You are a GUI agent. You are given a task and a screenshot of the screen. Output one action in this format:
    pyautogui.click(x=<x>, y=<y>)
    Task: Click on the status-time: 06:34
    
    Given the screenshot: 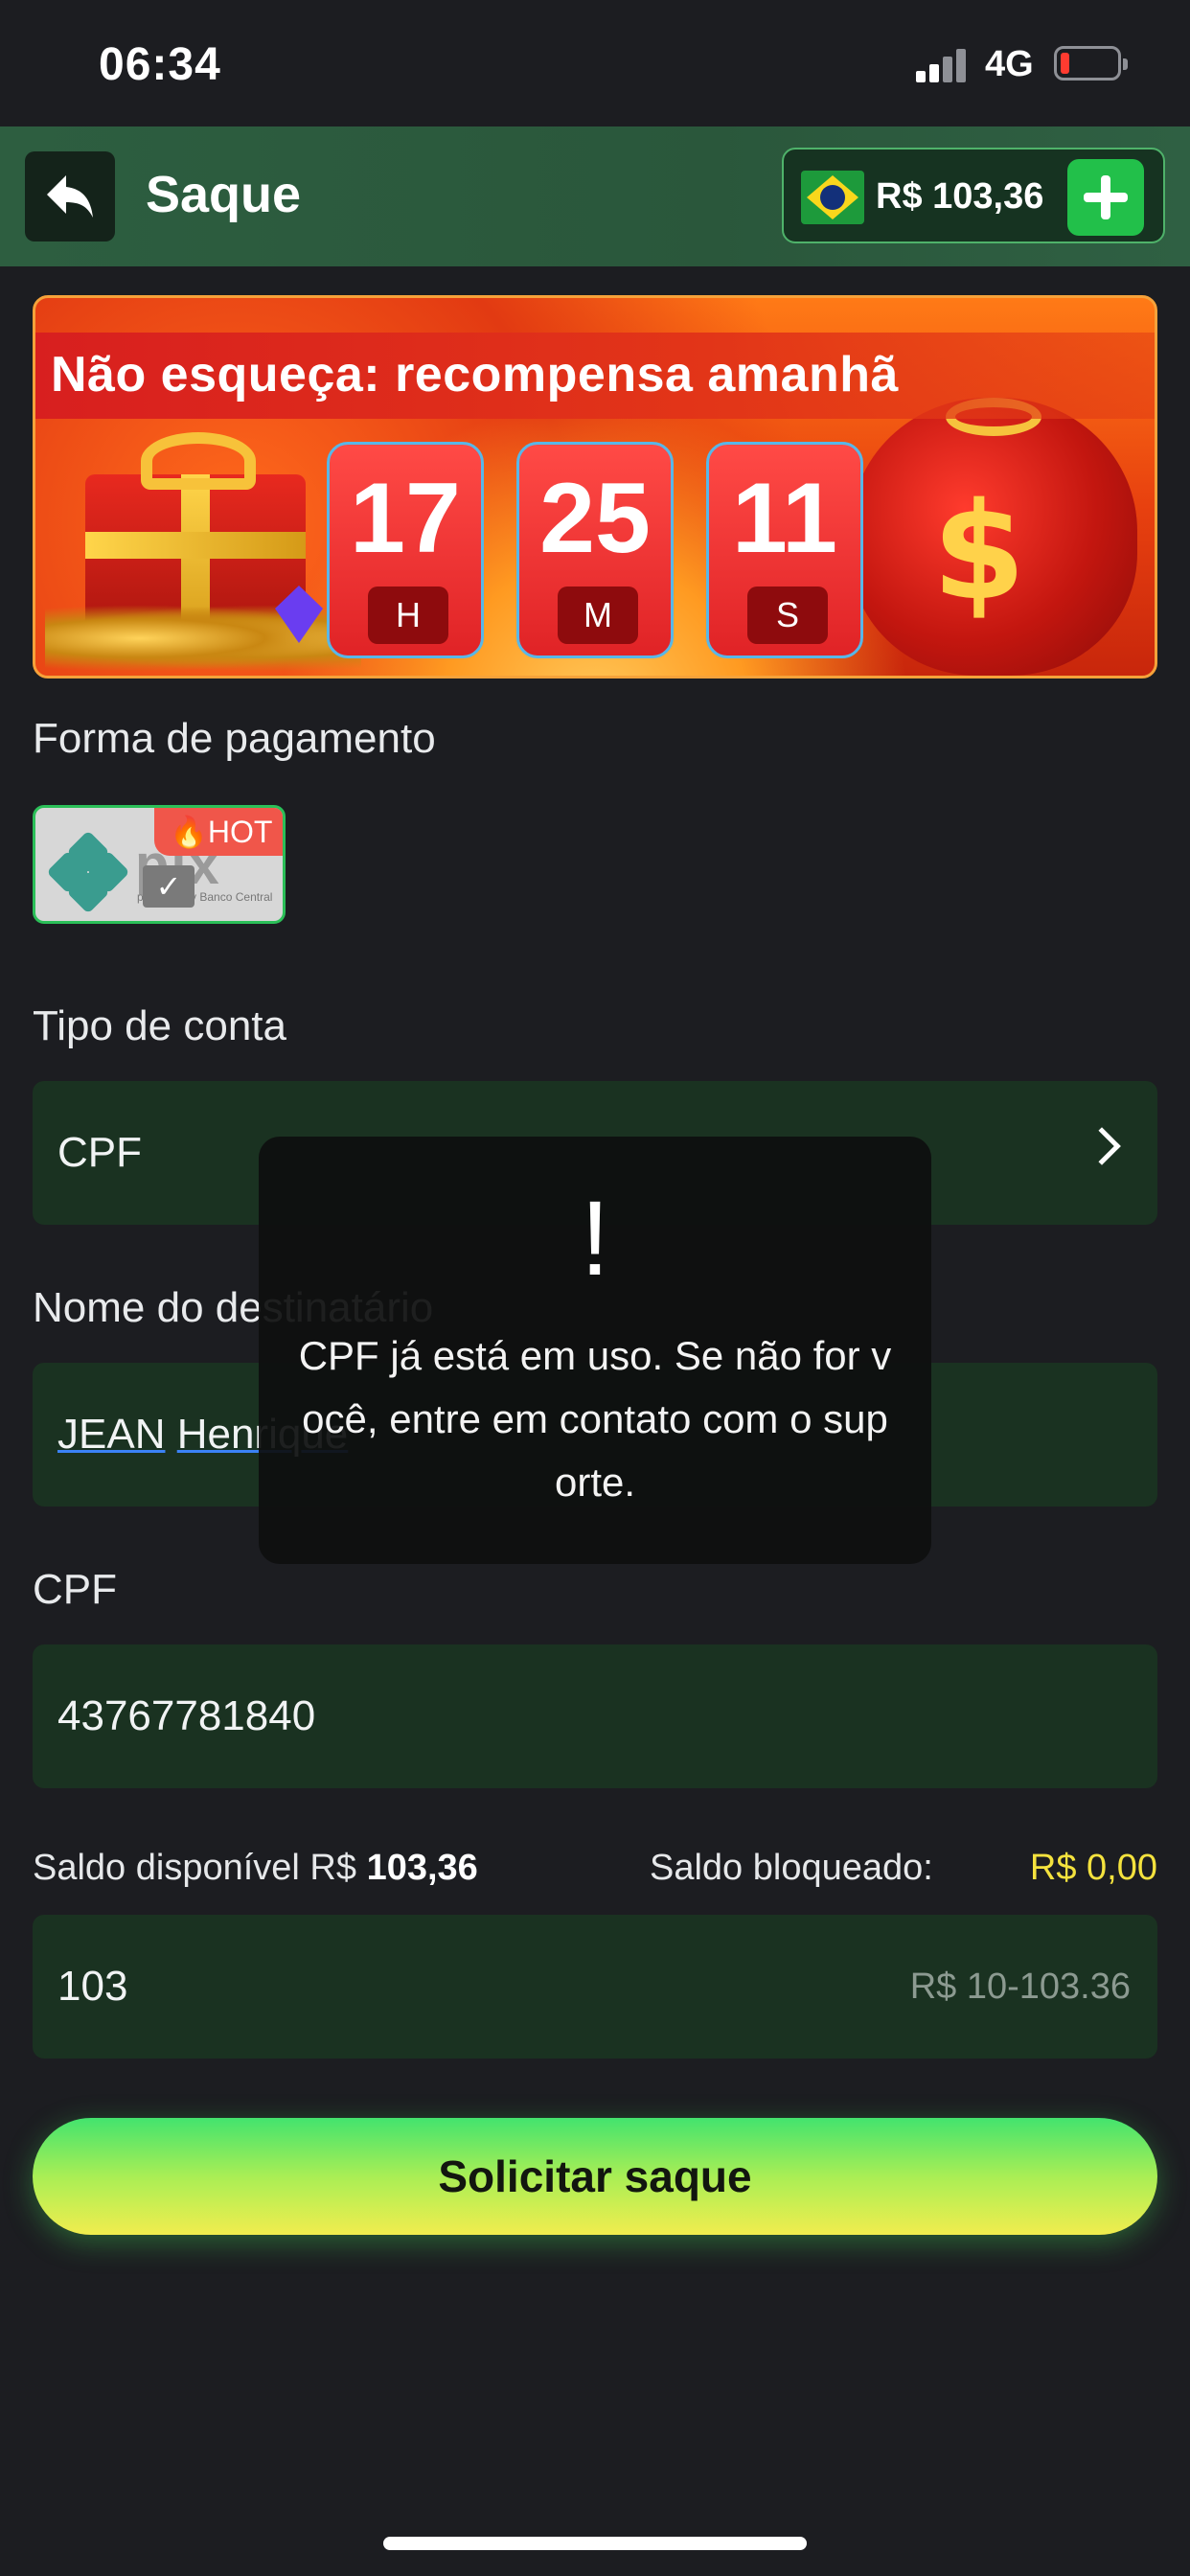 What is the action you would take?
    pyautogui.click(x=160, y=64)
    